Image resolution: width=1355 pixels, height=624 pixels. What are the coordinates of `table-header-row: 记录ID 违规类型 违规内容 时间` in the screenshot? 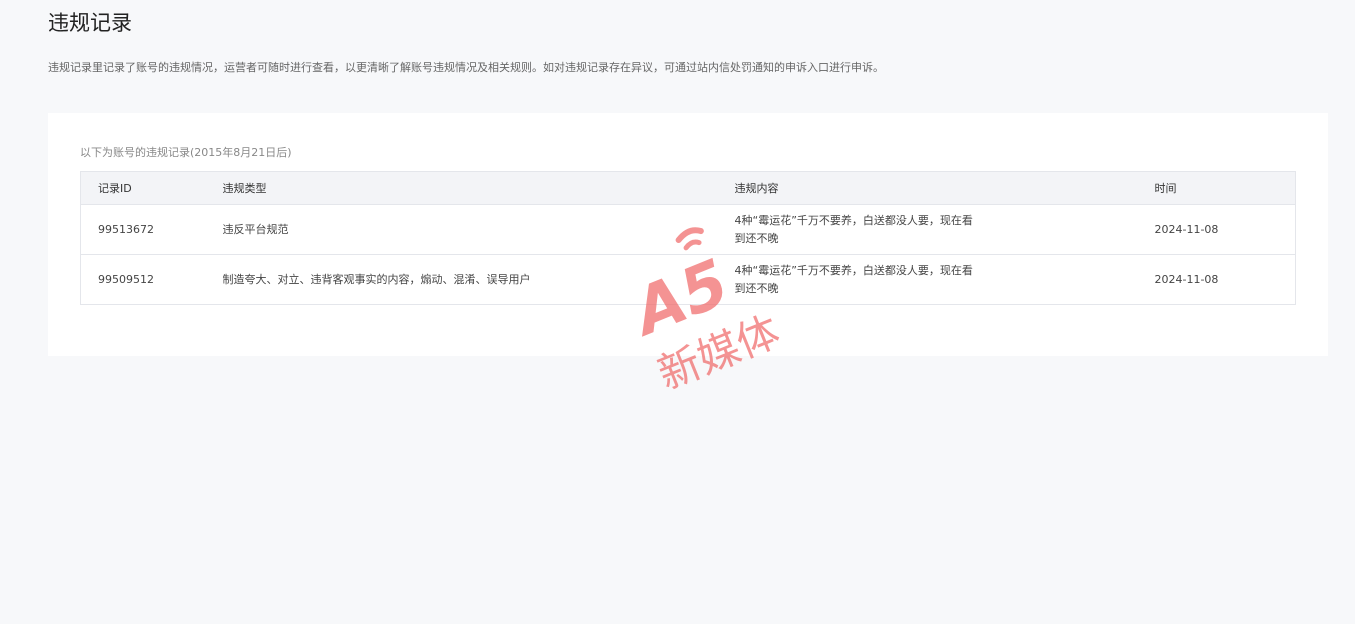 It's located at (688, 188).